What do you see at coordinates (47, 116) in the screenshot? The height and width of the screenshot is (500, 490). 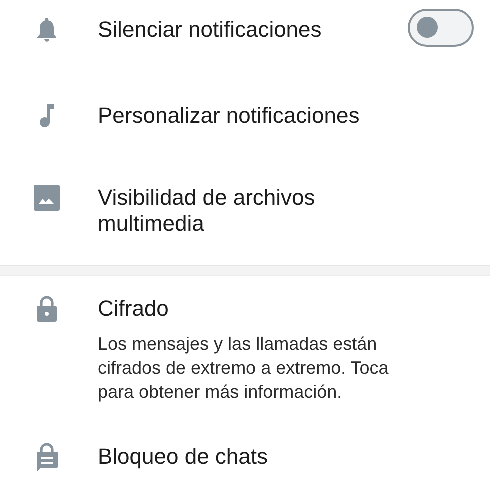 I see `music-note-icon` at bounding box center [47, 116].